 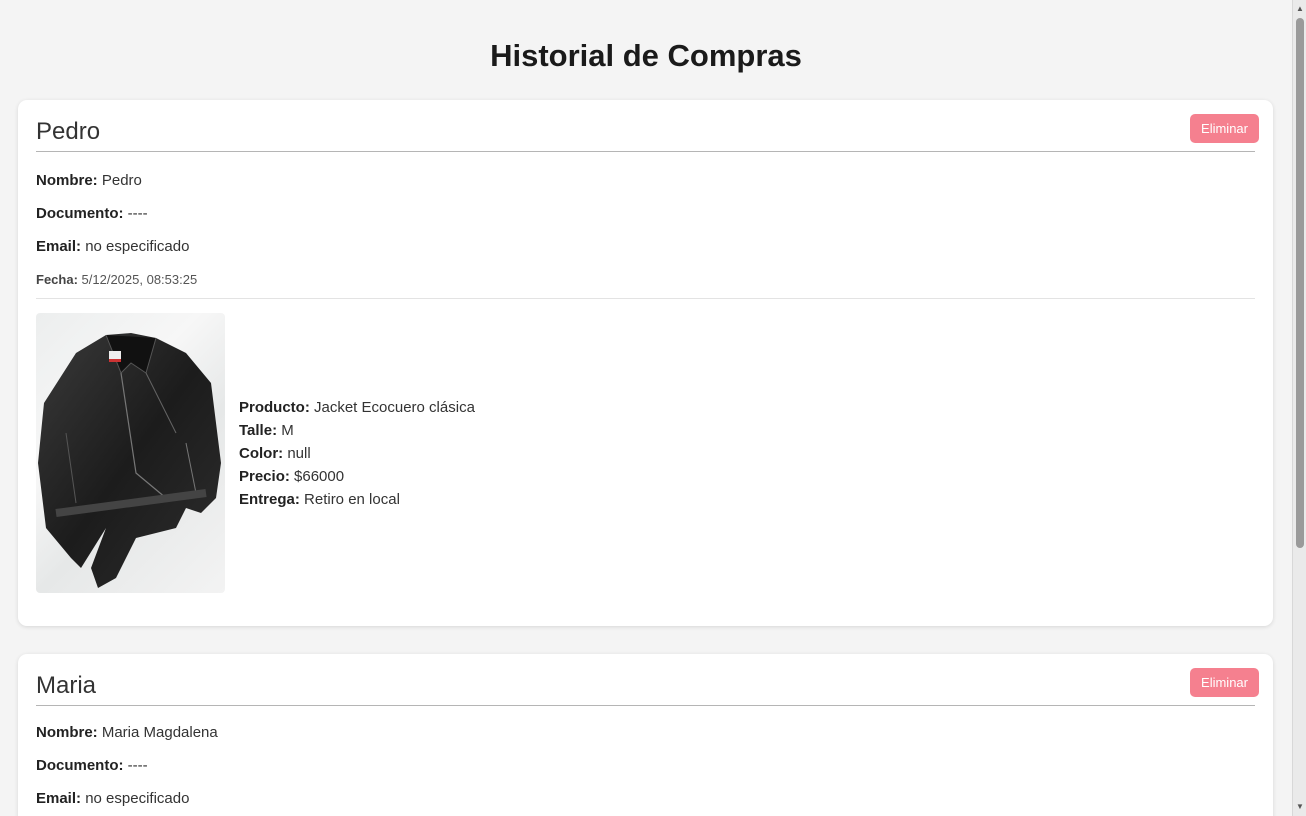 I want to click on customer-name-heading: Pedro, so click(x=68, y=131).